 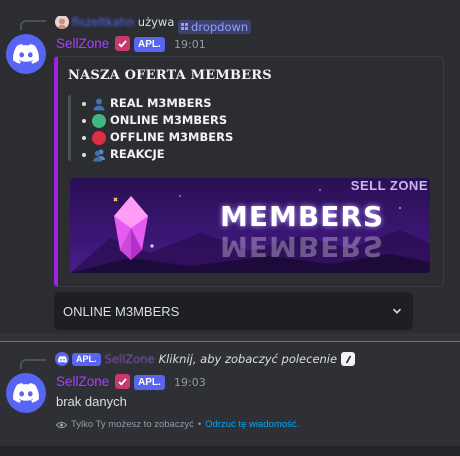 What do you see at coordinates (190, 44) in the screenshot?
I see `message-timestamp: 19:01` at bounding box center [190, 44].